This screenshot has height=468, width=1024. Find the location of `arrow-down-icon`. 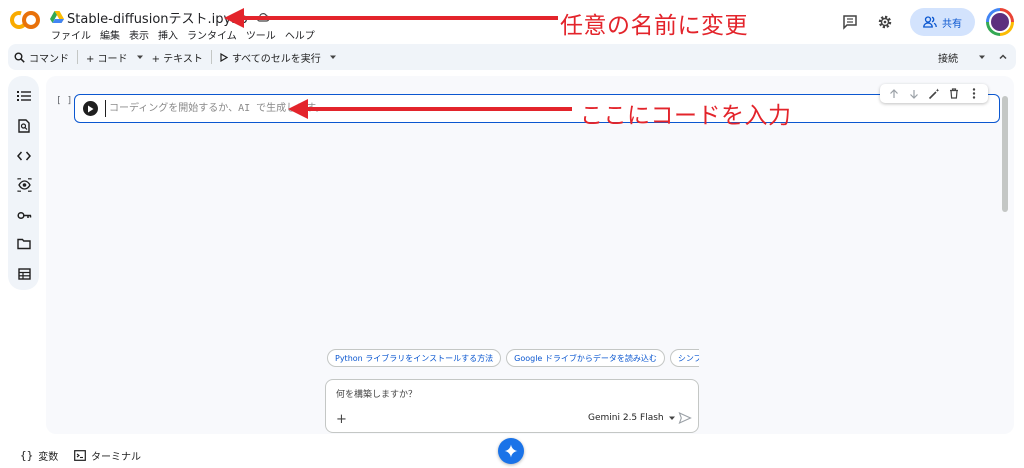

arrow-down-icon is located at coordinates (914, 94).